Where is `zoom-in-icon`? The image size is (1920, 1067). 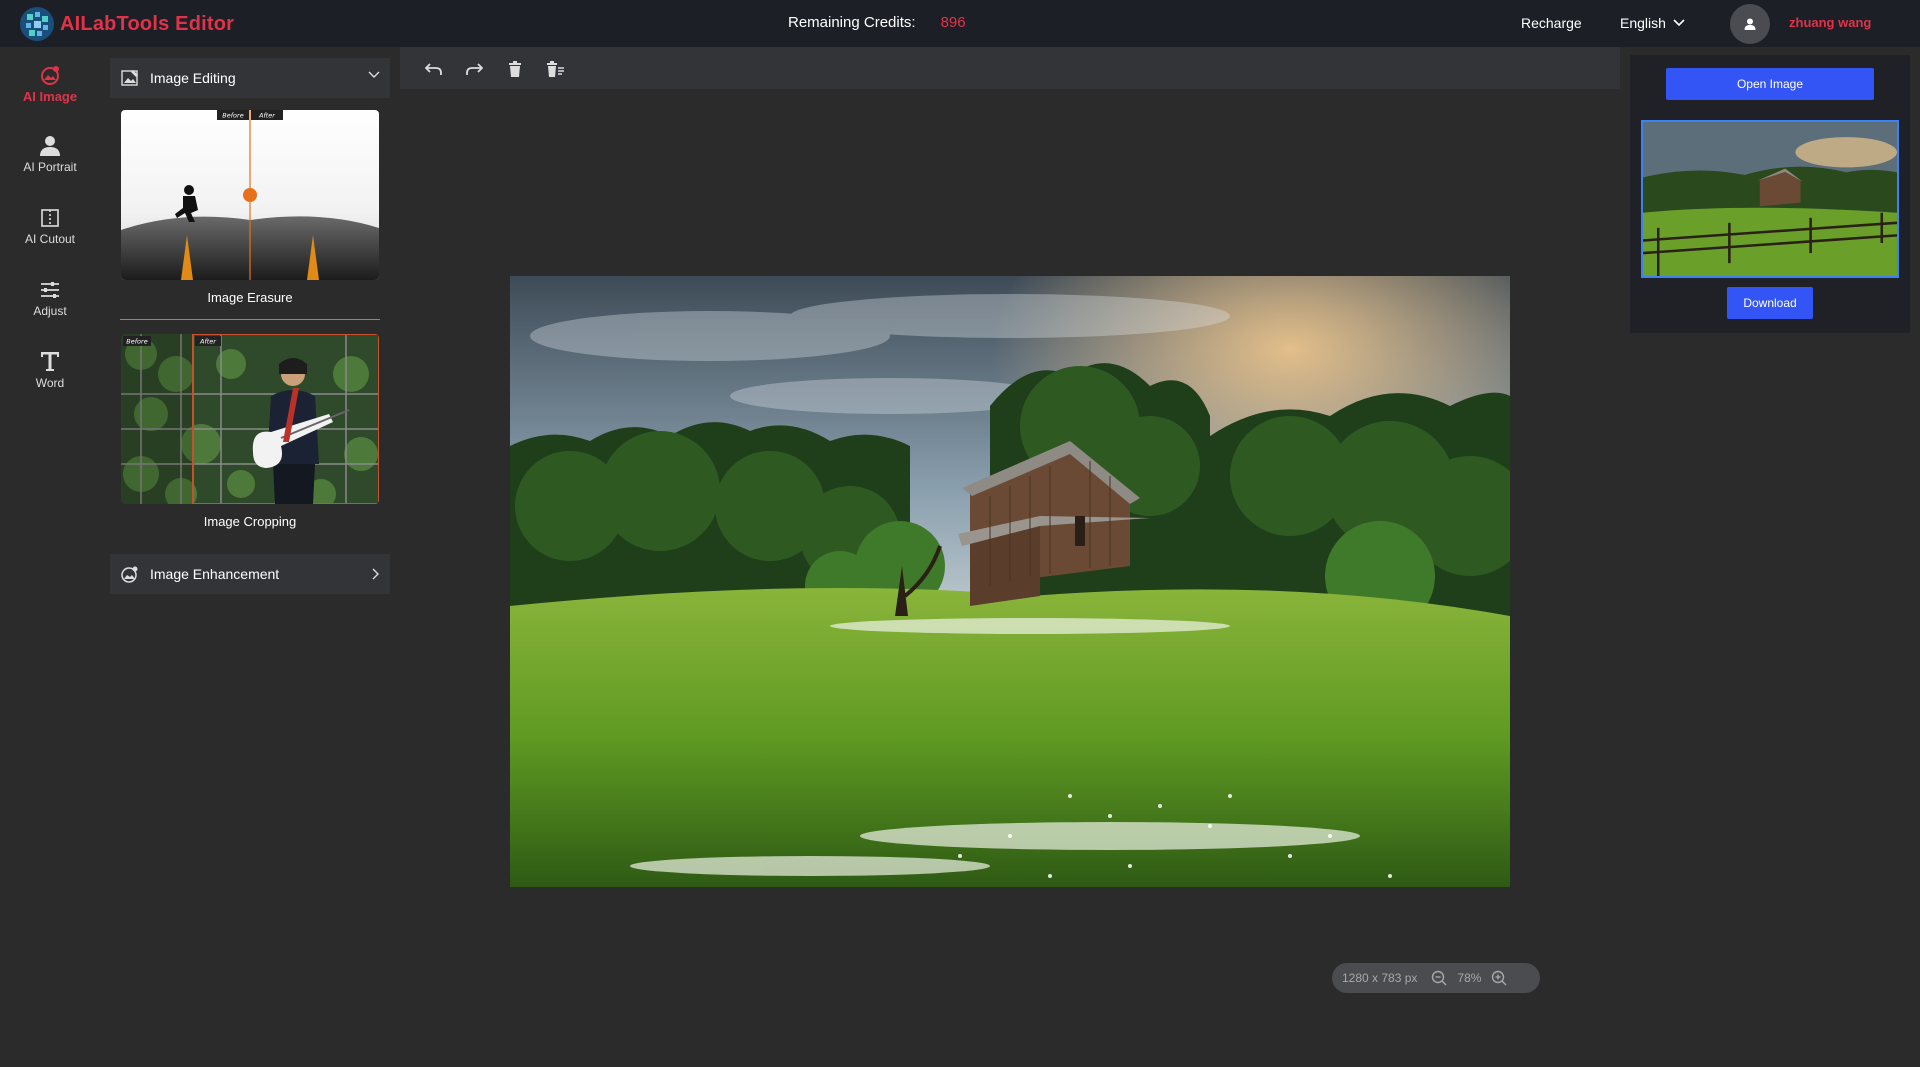
zoom-in-icon is located at coordinates (1499, 978).